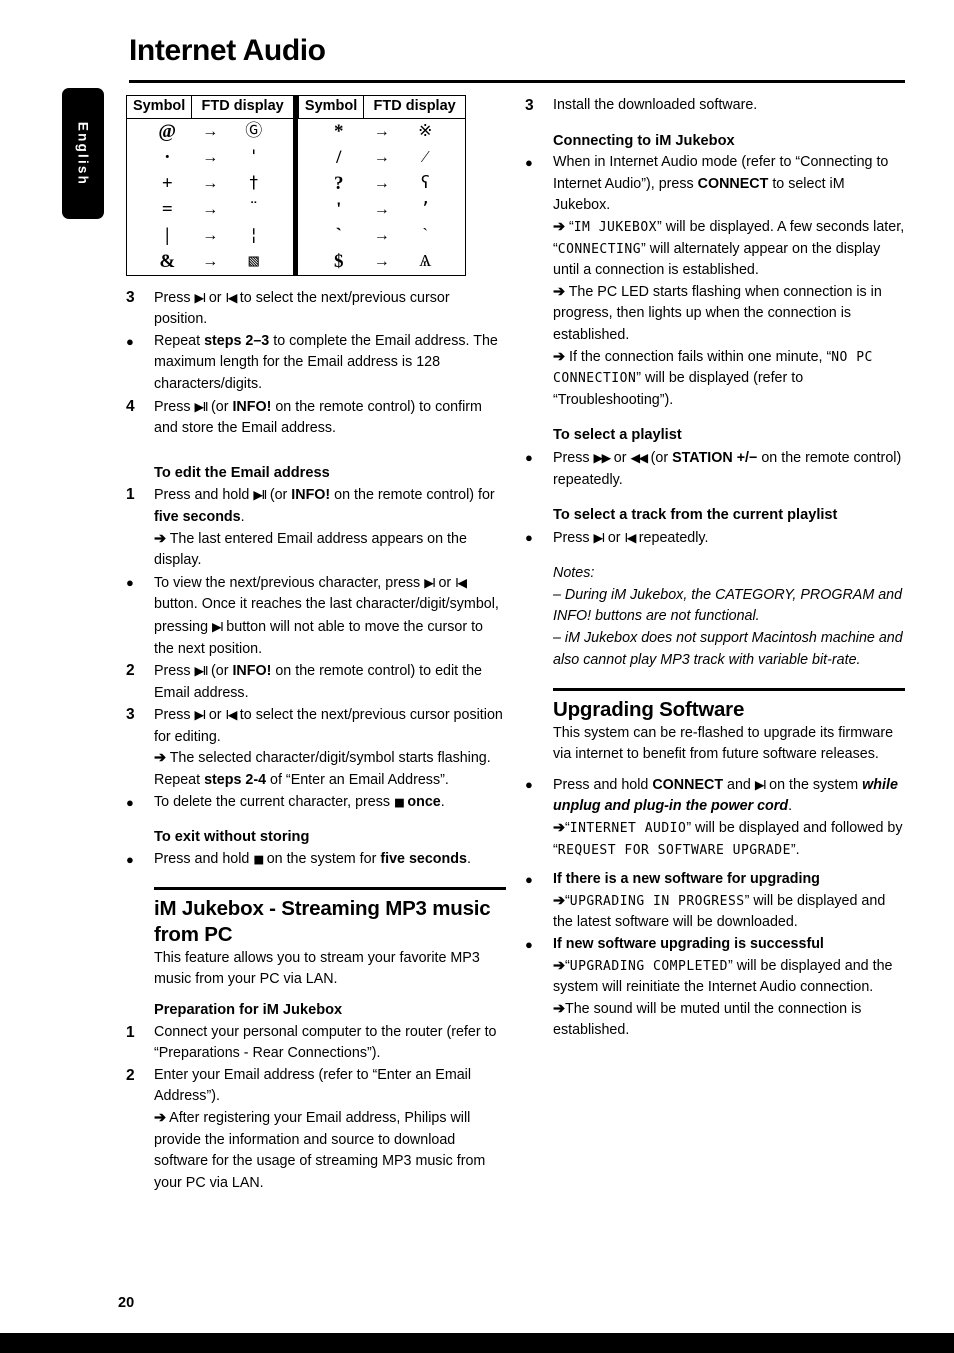 The width and height of the screenshot is (954, 1353). I want to click on prev-track-icon: I◀, so click(630, 537).